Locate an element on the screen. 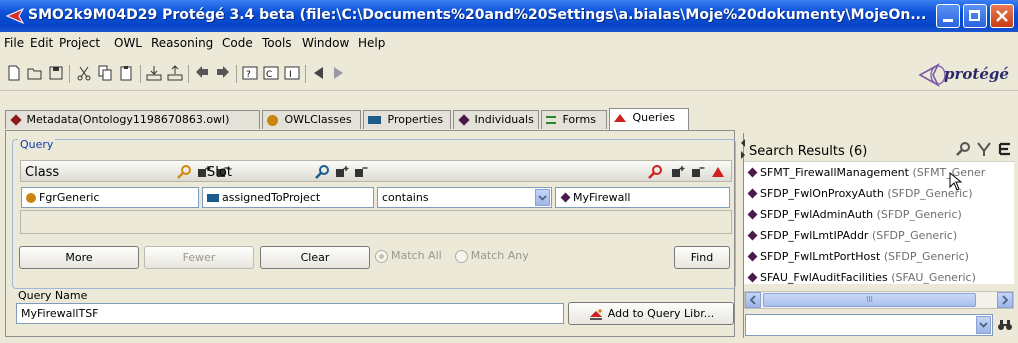  match-any-radio is located at coordinates (461, 256).